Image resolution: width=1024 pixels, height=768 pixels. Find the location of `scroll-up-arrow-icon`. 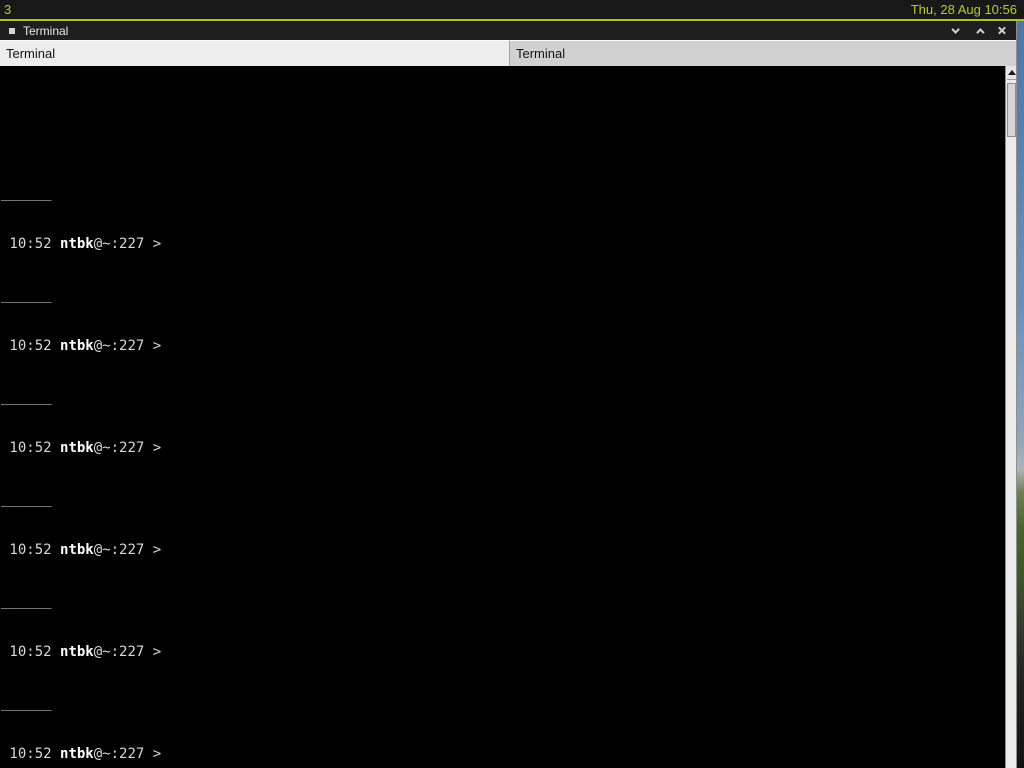

scroll-up-arrow-icon is located at coordinates (1012, 72).